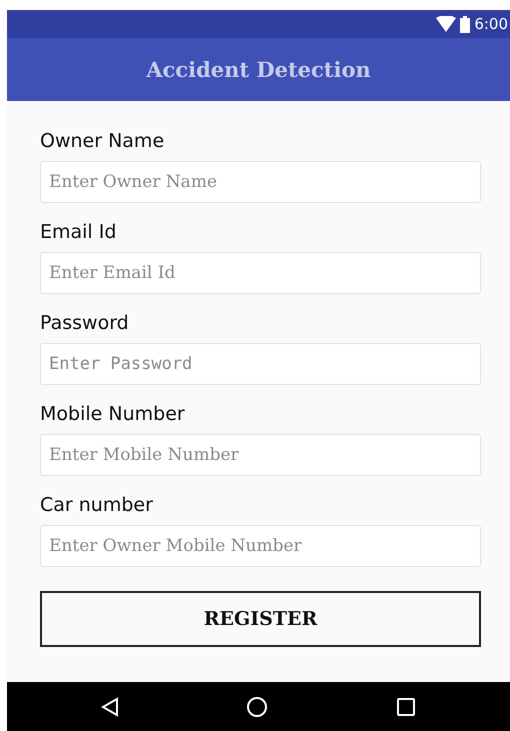  What do you see at coordinates (260, 273) in the screenshot?
I see `input-field: Enter Email Id` at bounding box center [260, 273].